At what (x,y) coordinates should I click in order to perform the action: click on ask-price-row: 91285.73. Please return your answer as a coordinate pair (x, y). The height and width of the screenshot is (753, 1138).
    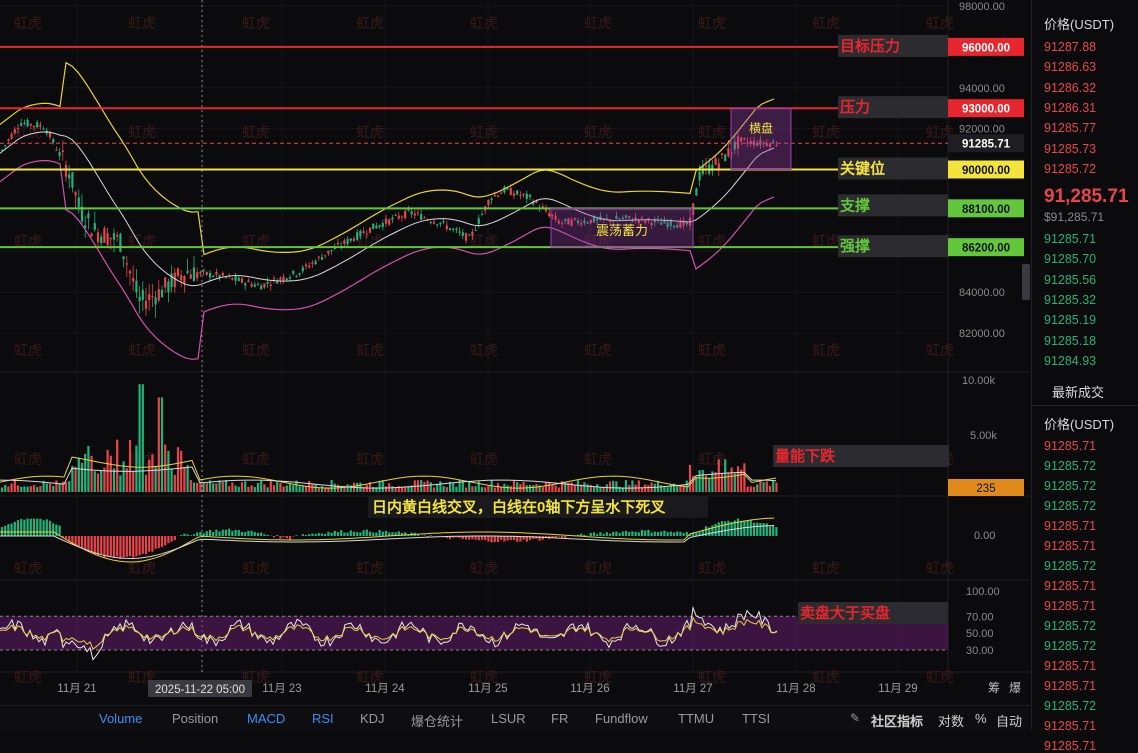
    Looking at the image, I should click on (1070, 149).